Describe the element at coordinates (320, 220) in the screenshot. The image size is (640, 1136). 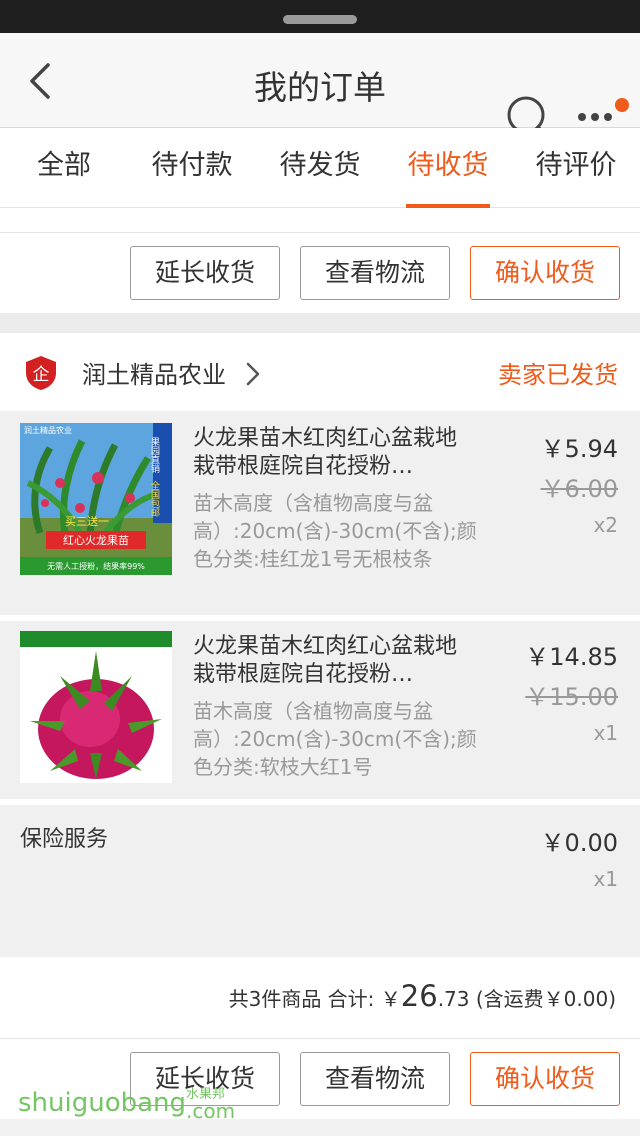
I see `previous-order-tail` at that location.